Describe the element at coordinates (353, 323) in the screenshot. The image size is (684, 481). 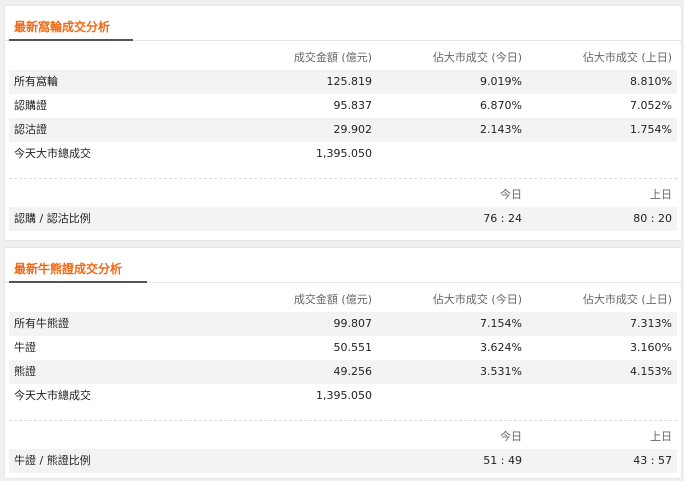
I see `row-amount: 99.807` at that location.